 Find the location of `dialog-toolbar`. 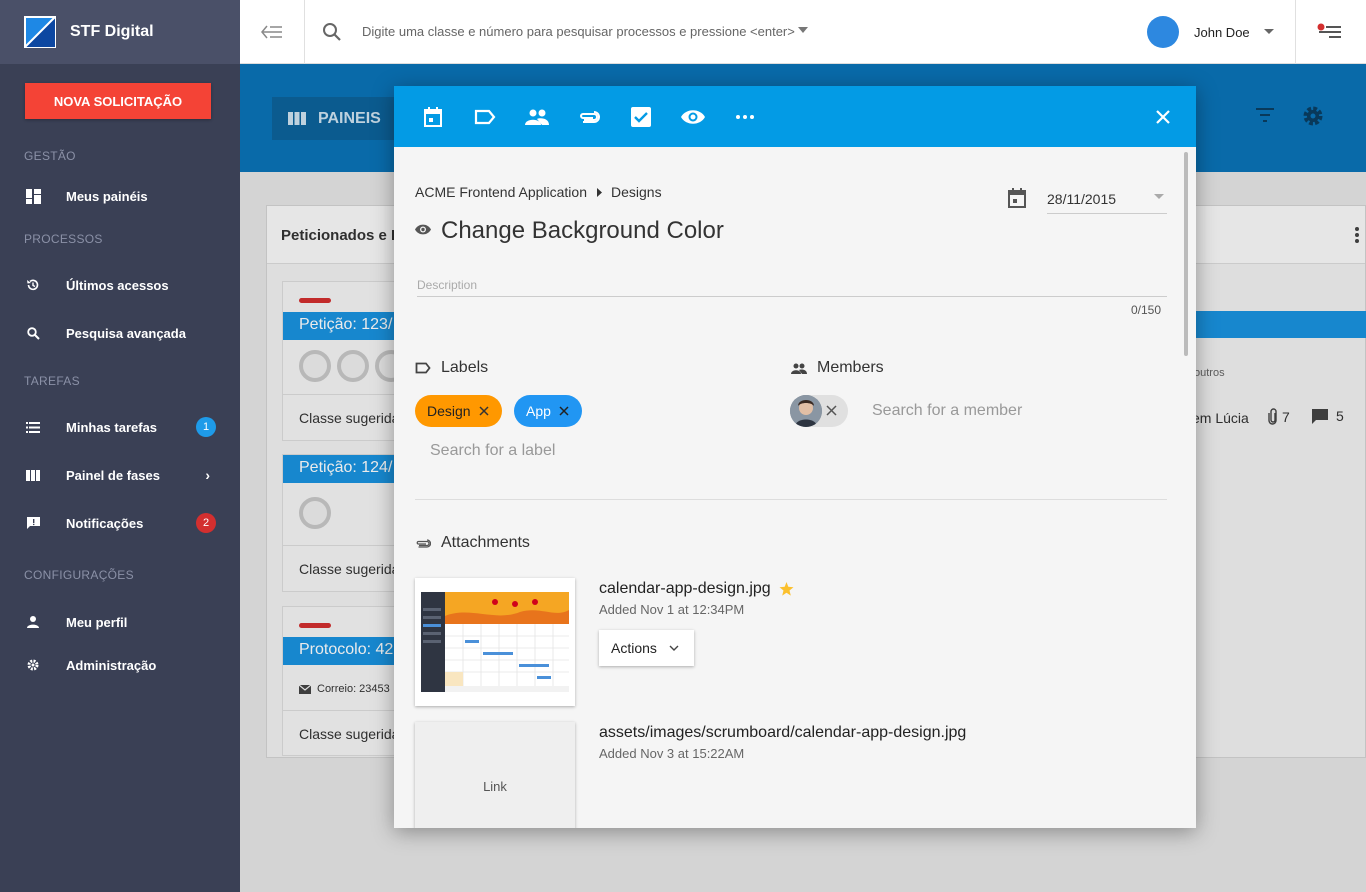

dialog-toolbar is located at coordinates (795, 116).